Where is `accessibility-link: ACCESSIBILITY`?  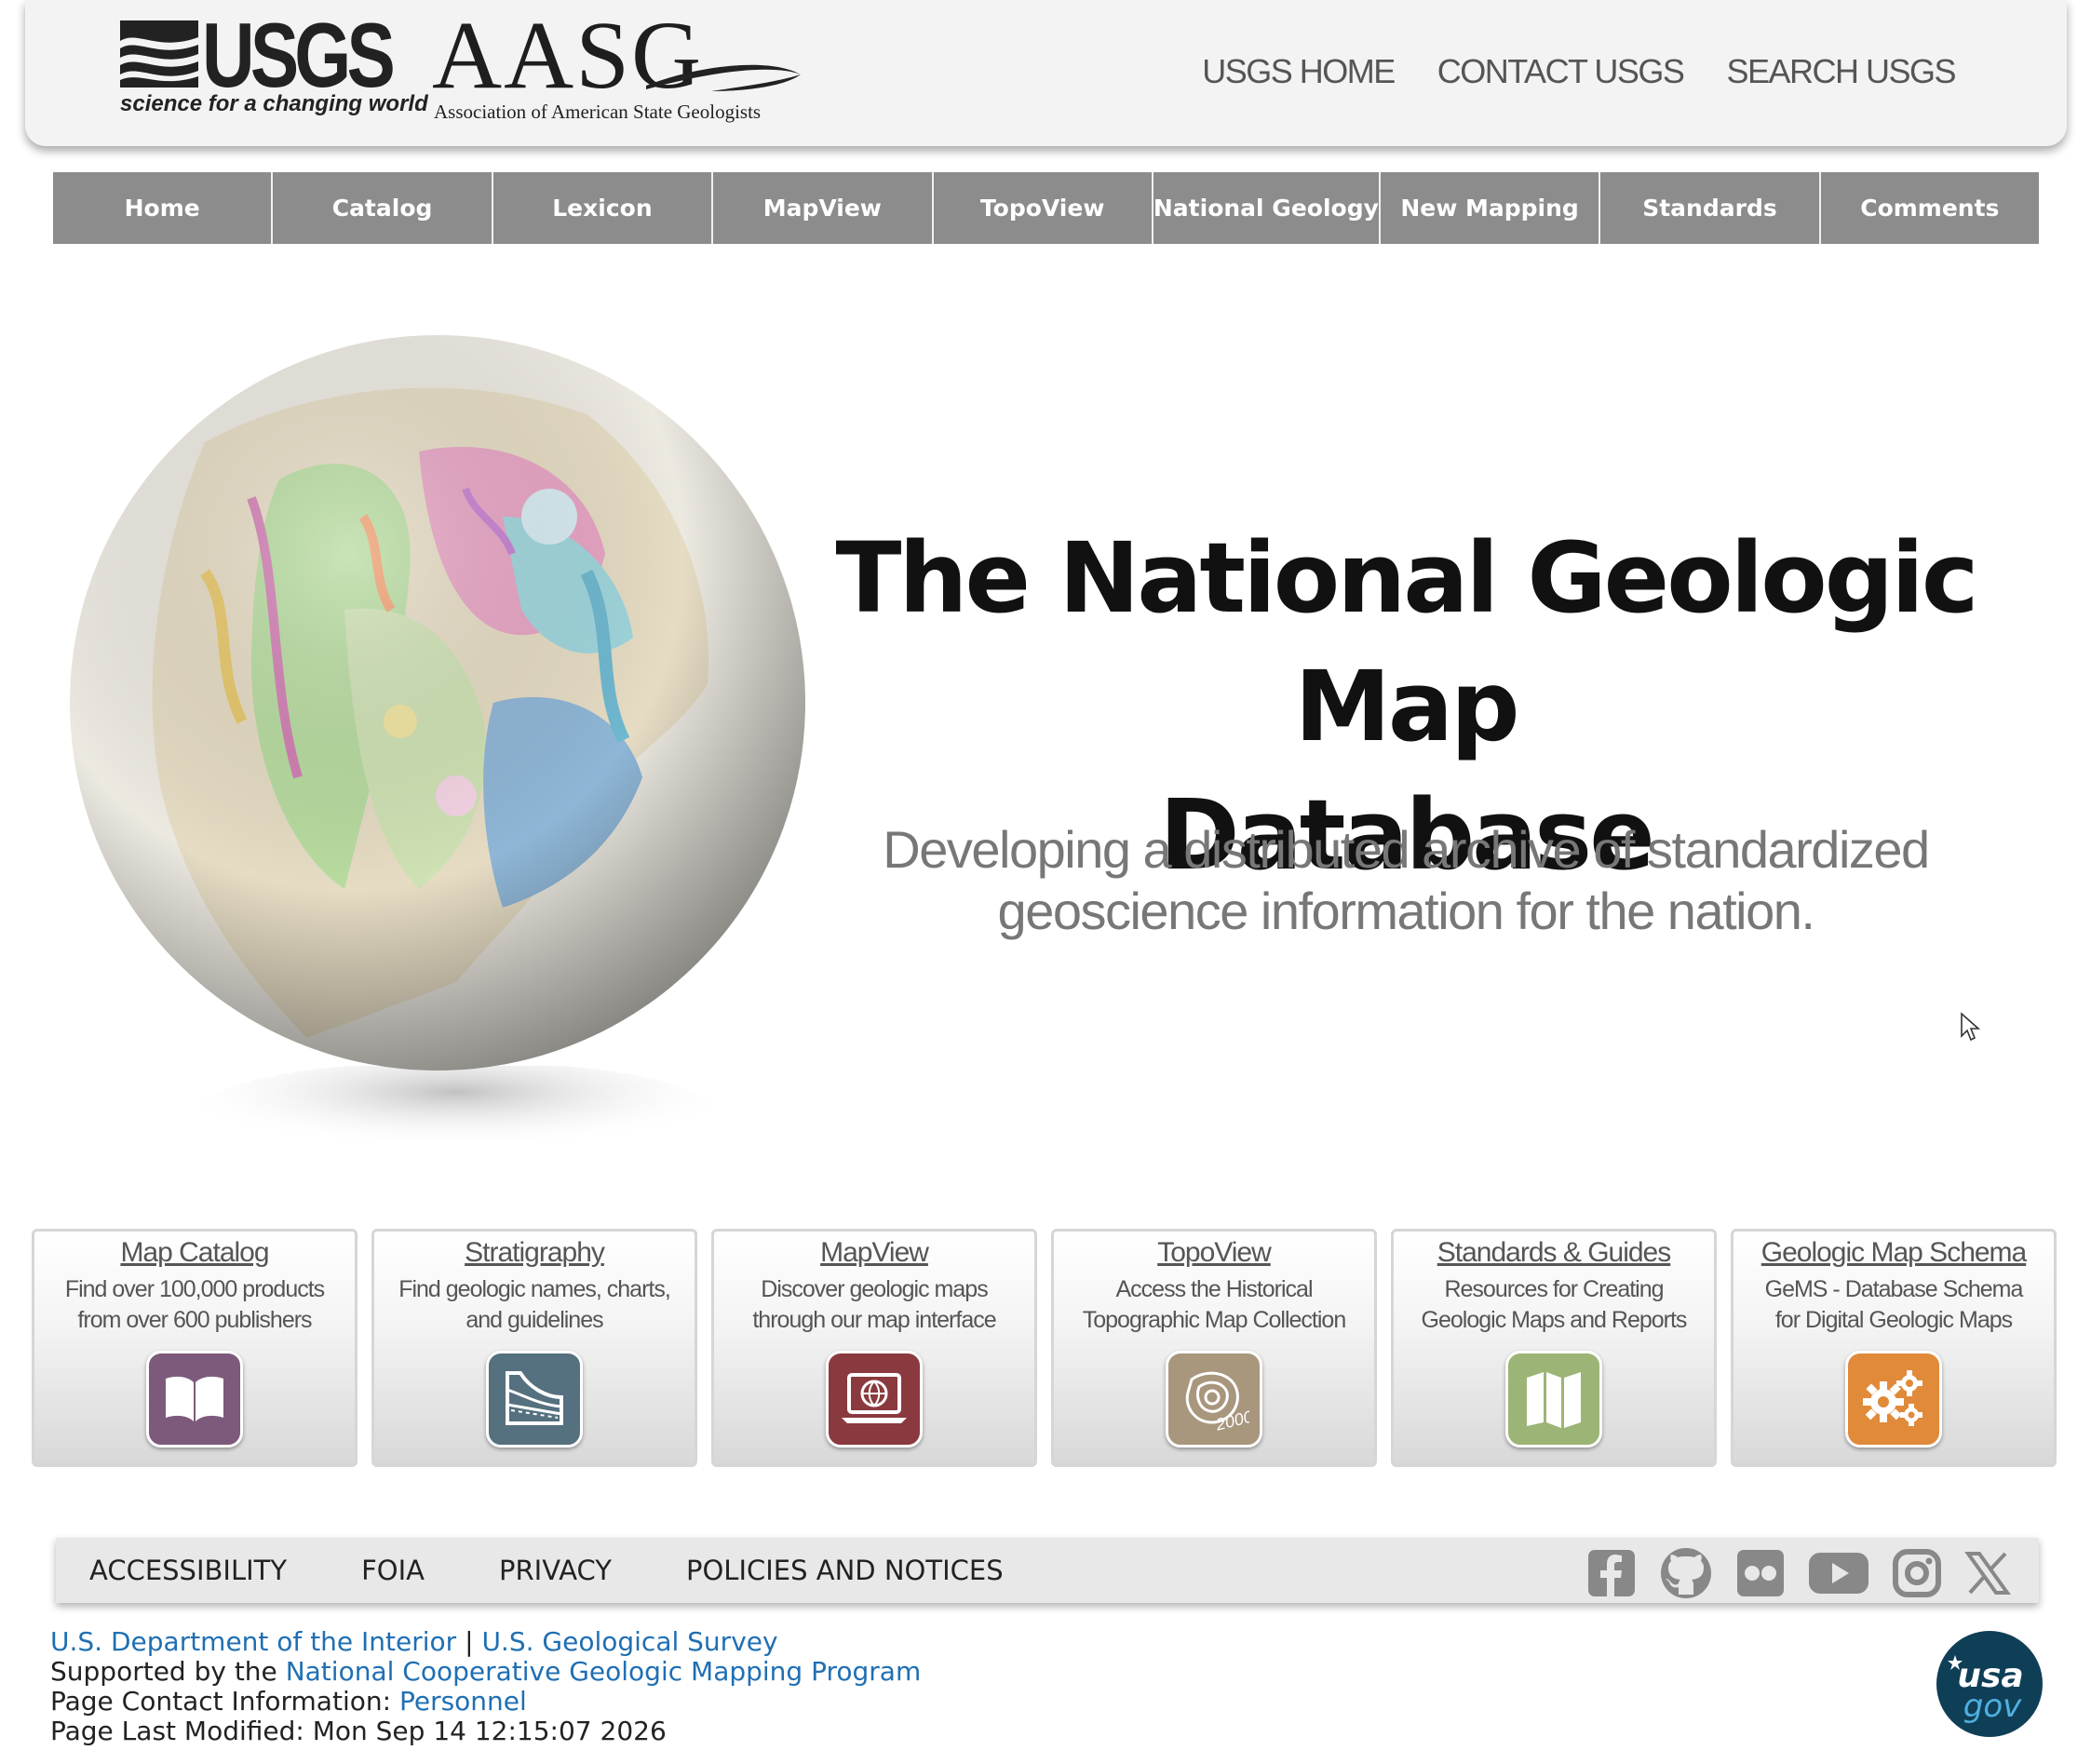
accessibility-link: ACCESSIBILITY is located at coordinates (188, 1571).